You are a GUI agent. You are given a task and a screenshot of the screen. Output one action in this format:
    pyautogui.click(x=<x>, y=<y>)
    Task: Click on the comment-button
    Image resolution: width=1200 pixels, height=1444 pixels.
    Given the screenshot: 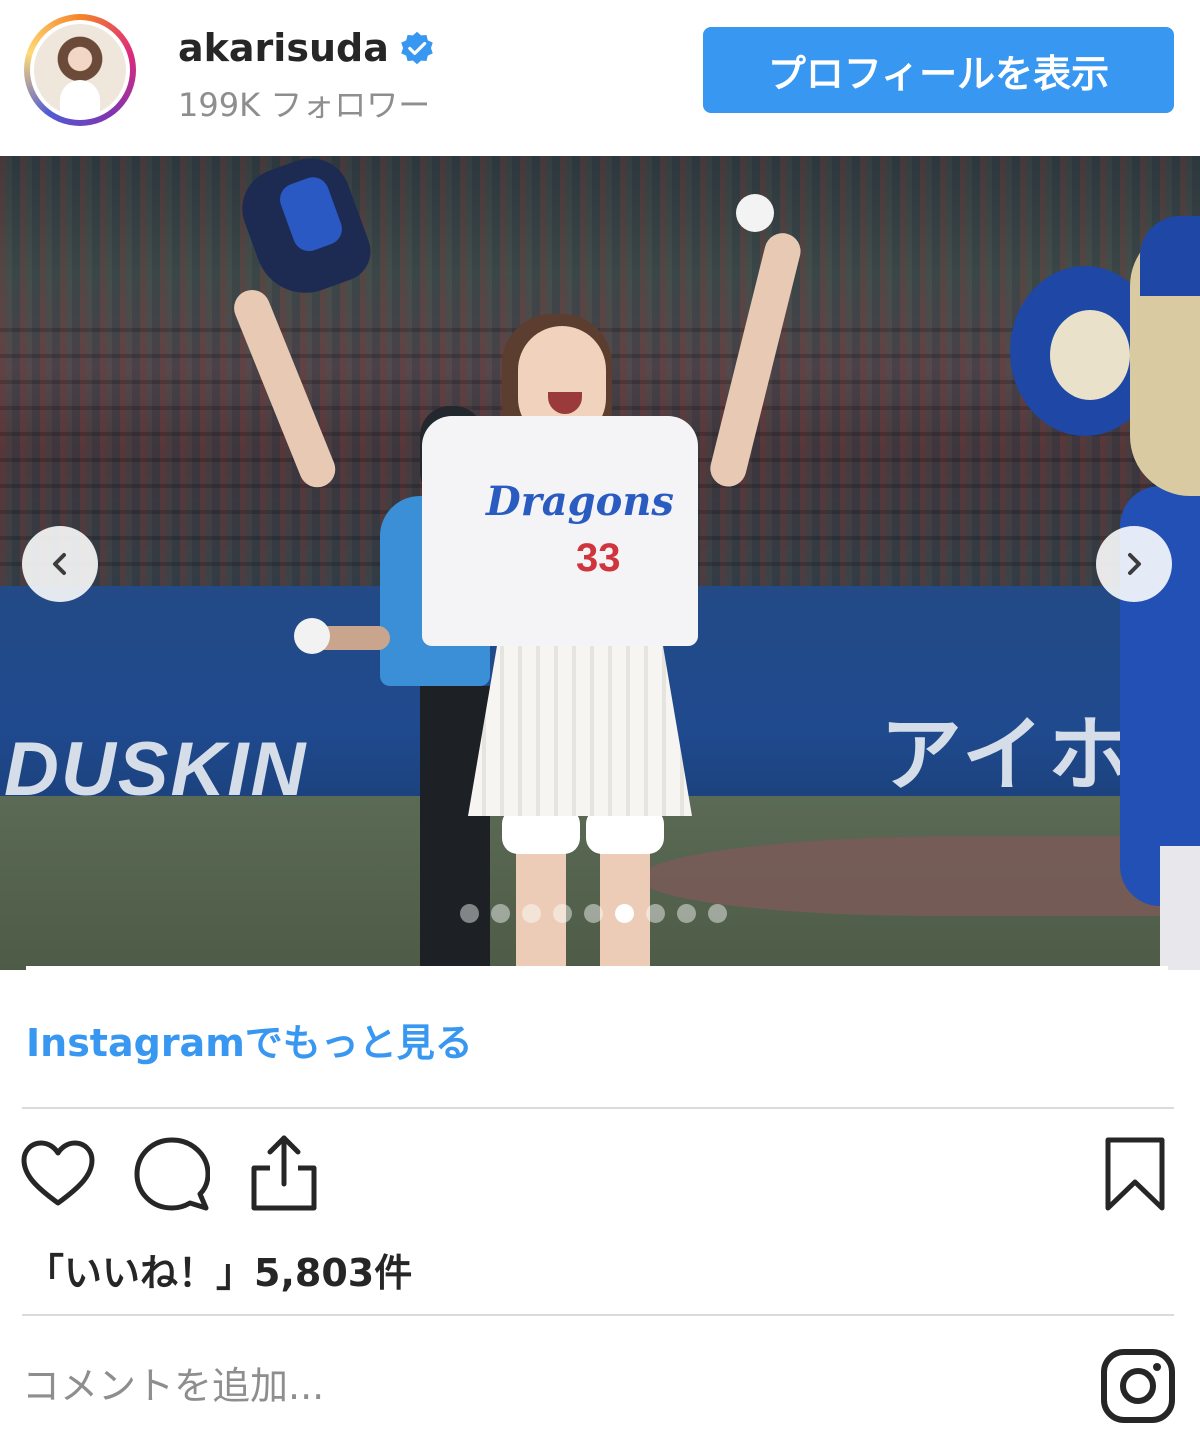 What is the action you would take?
    pyautogui.click(x=172, y=1174)
    